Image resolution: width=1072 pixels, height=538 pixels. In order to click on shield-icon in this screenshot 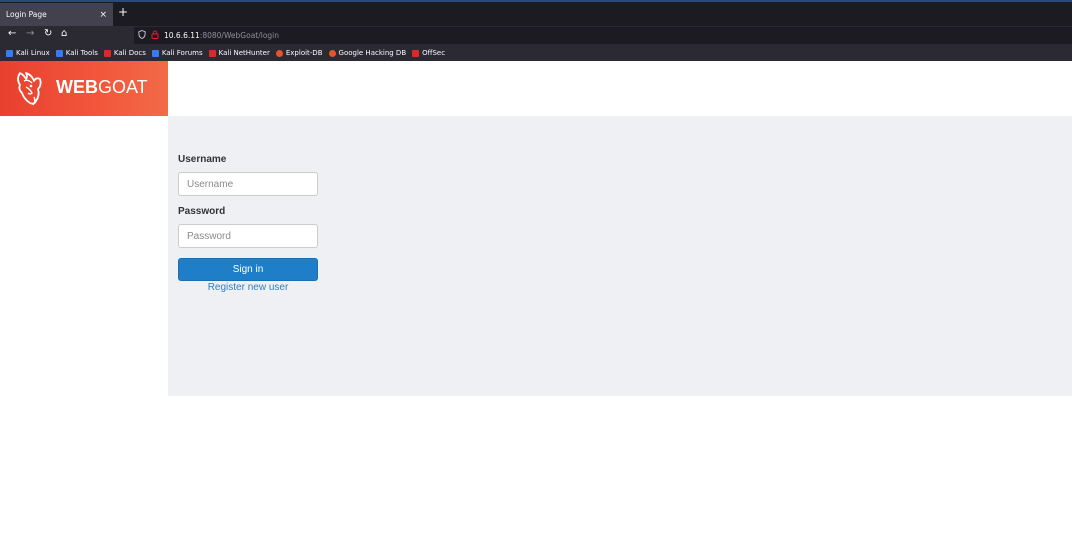, I will do `click(142, 35)`.